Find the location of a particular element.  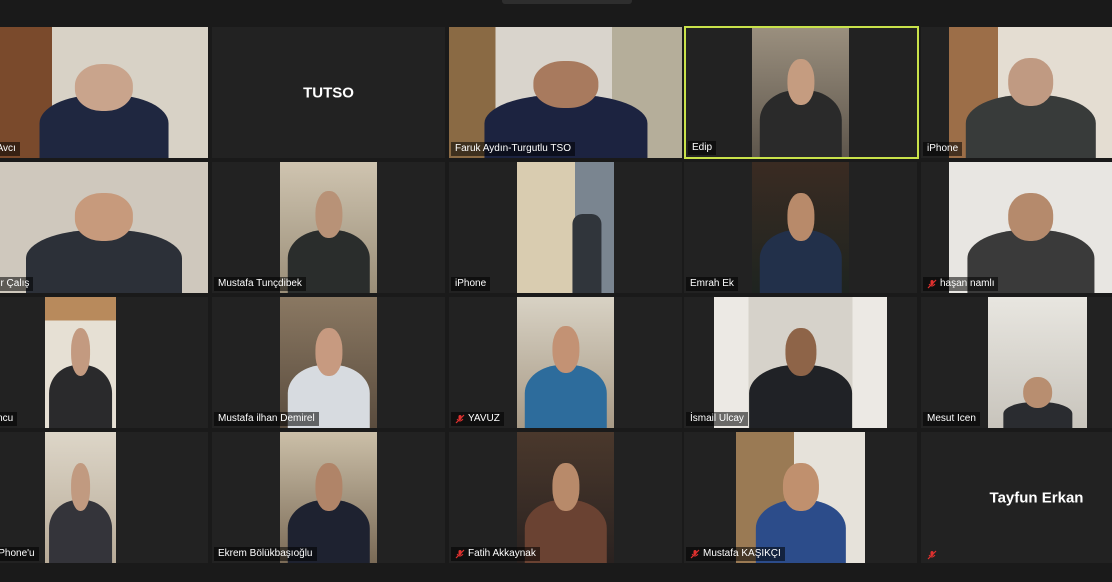

participant-tile: Faruk Aydın-Turgutlu TSO is located at coordinates (565, 92).